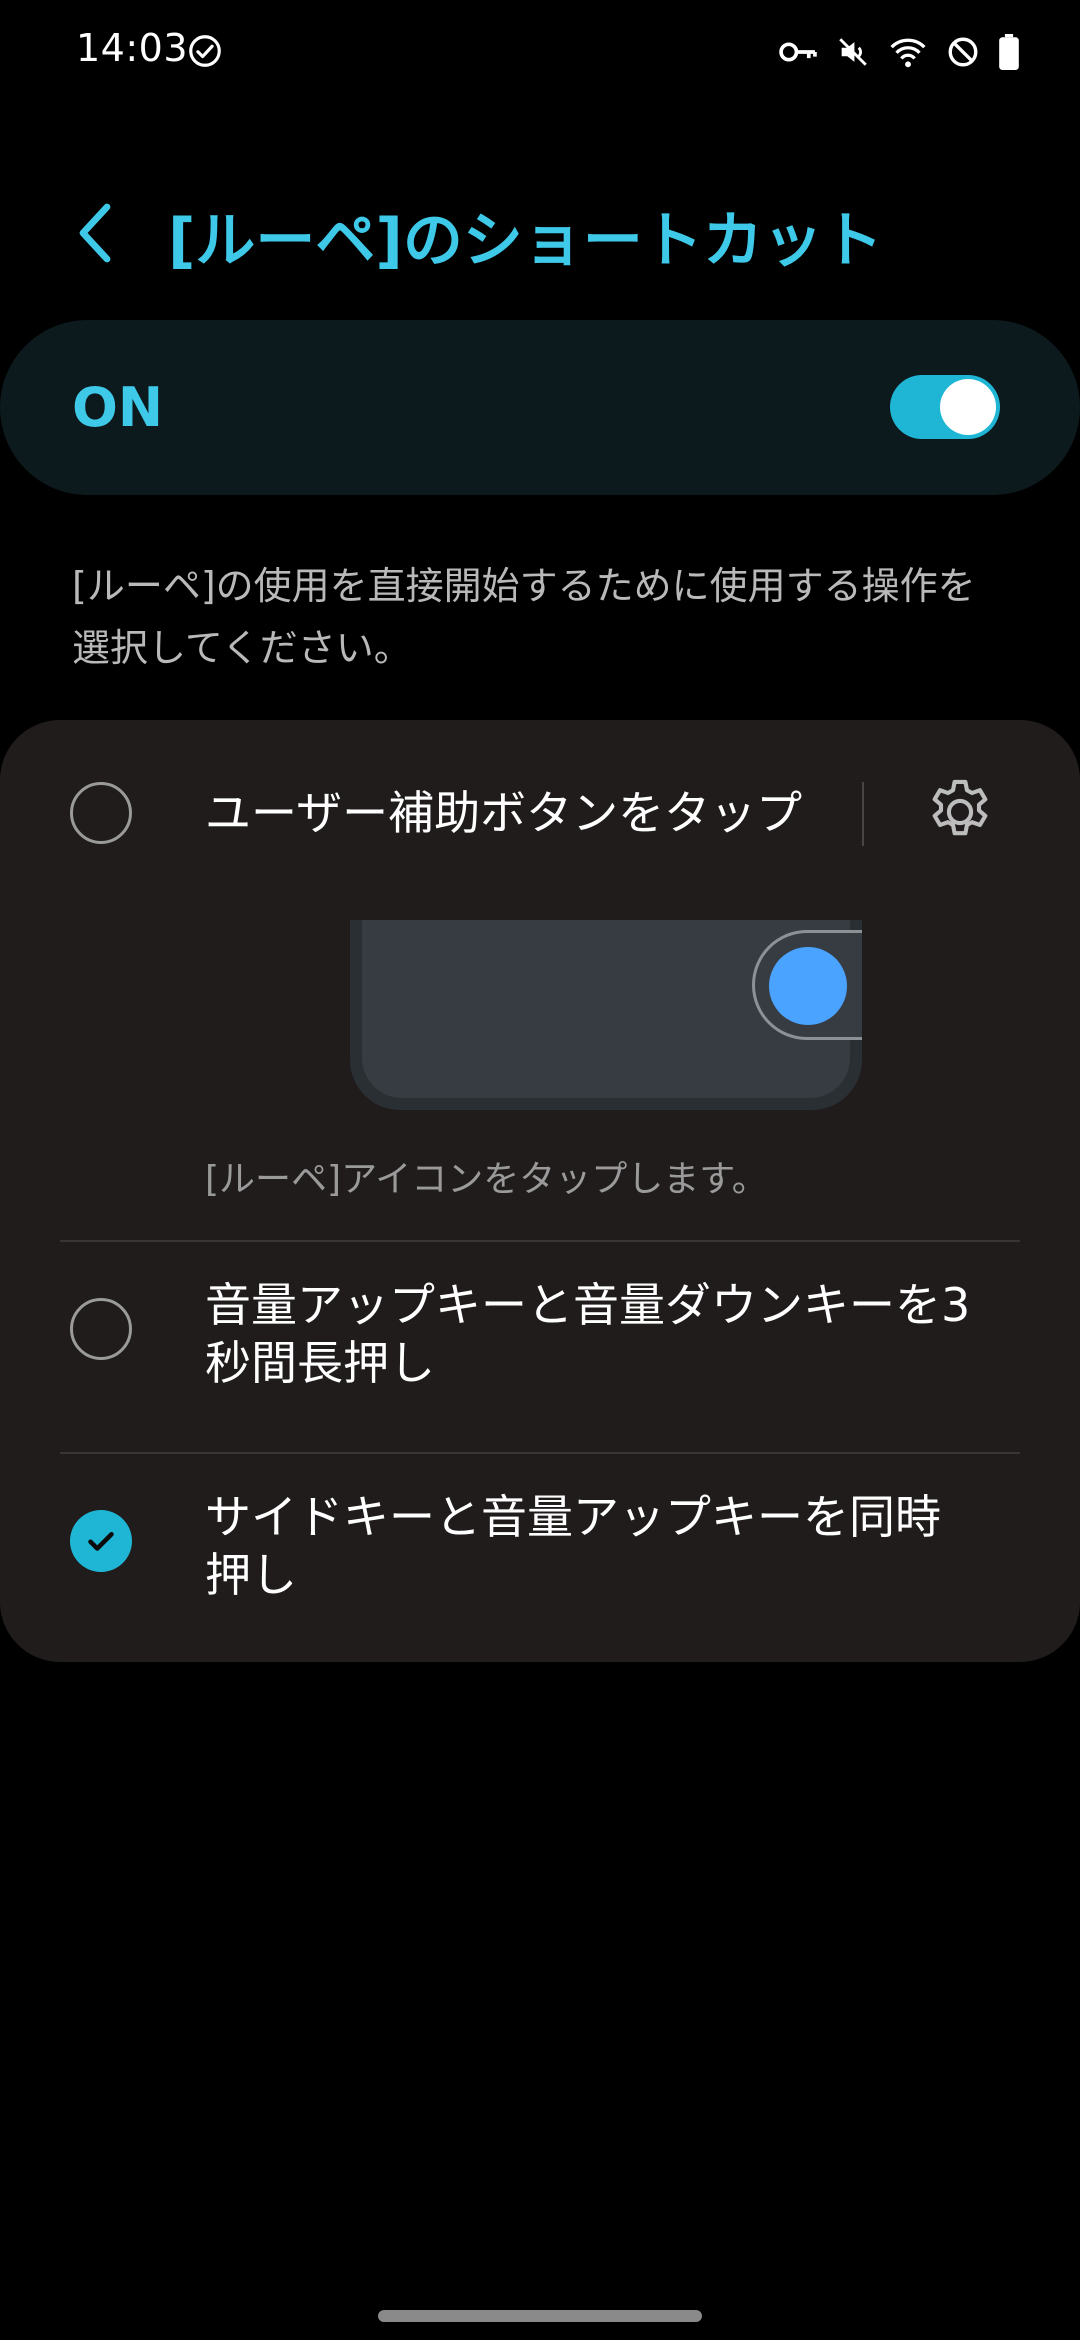 The image size is (1080, 2340). What do you see at coordinates (525, 241) in the screenshot?
I see `page-title: [ルーペ]のショートカット` at bounding box center [525, 241].